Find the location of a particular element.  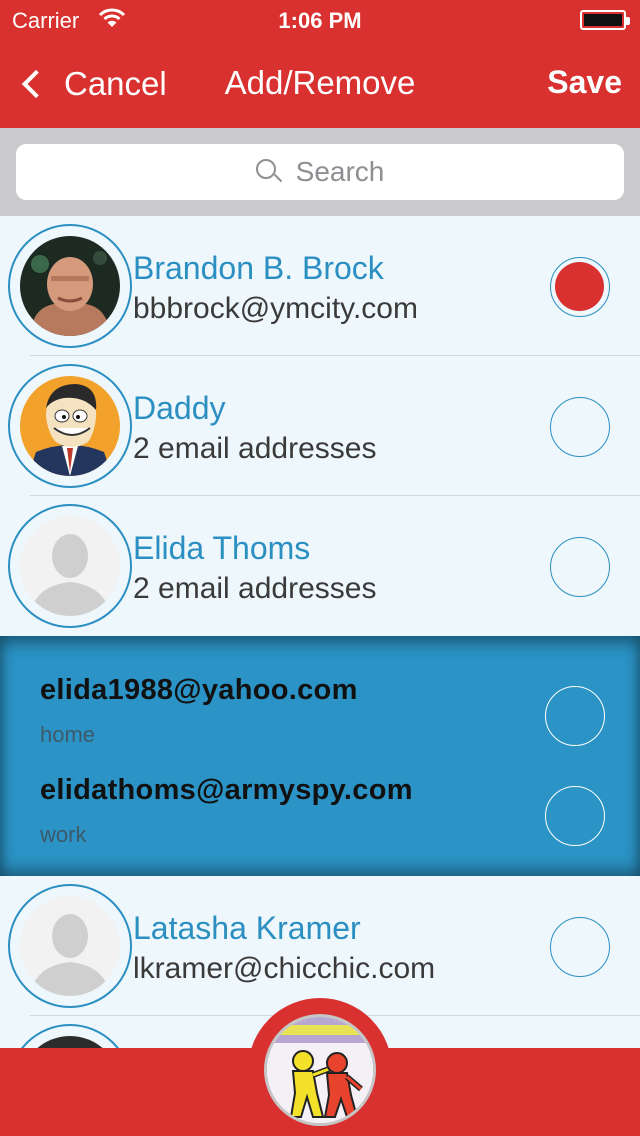

cancel-label: Cancel is located at coordinates (115, 83).